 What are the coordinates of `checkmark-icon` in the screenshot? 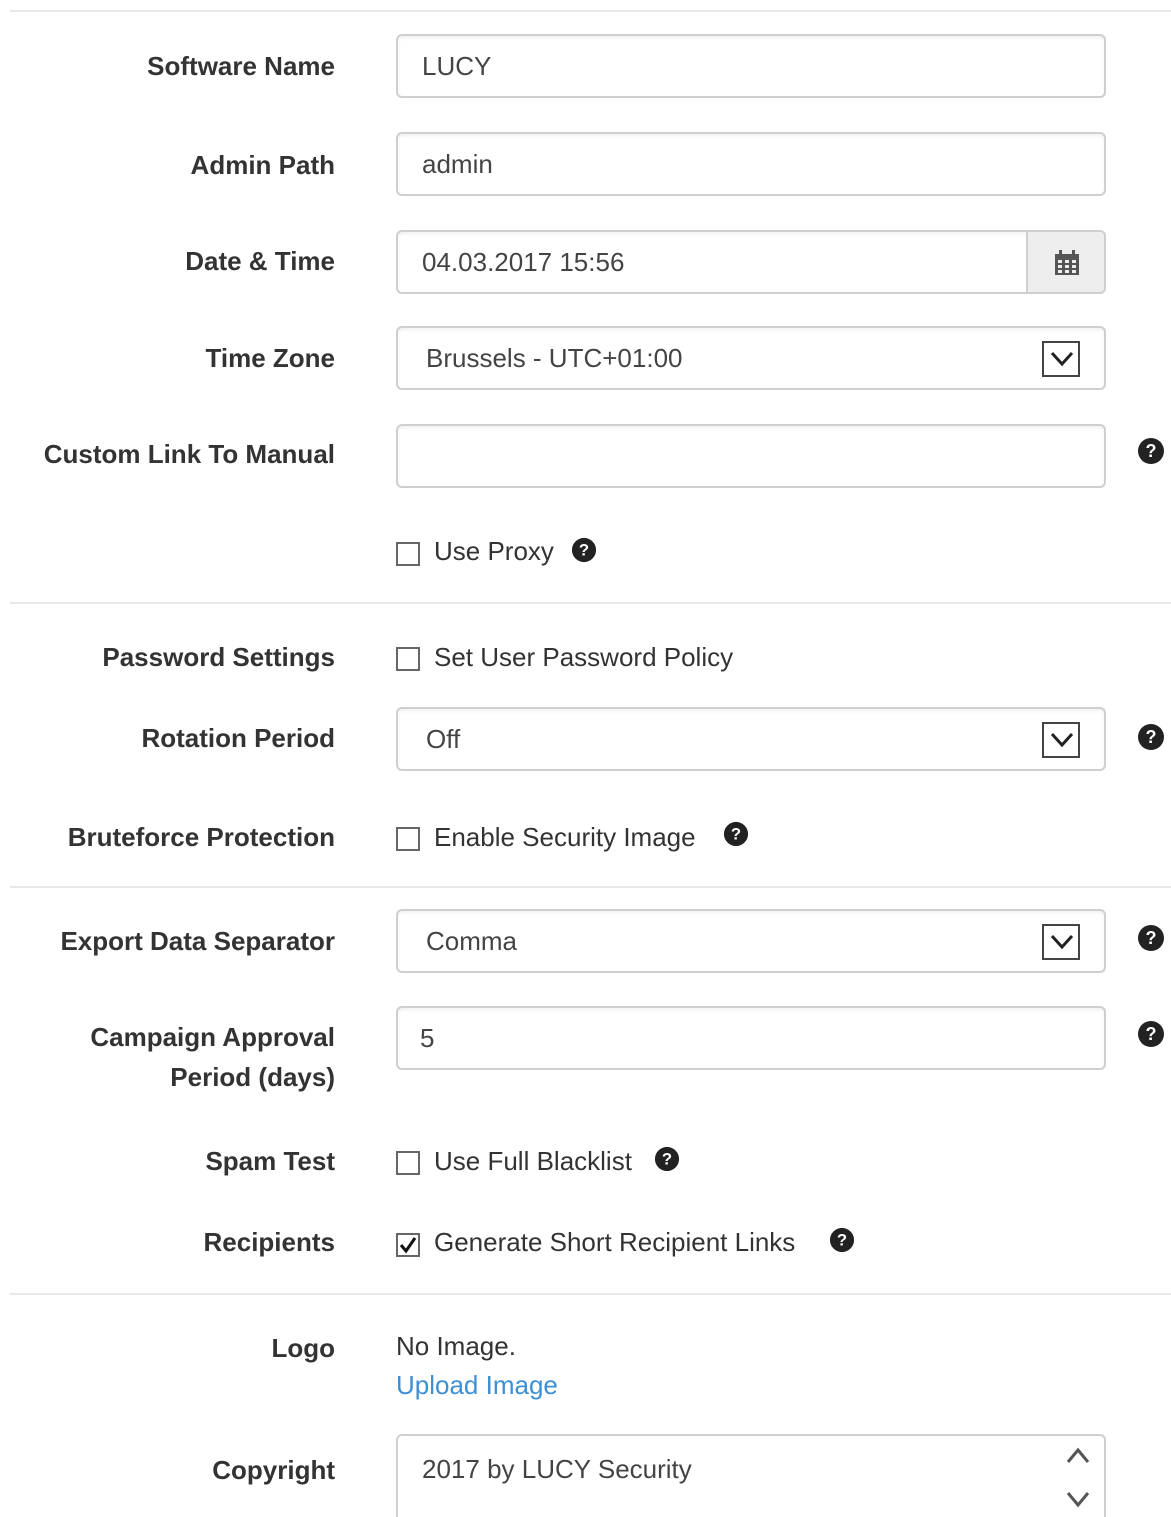 It's located at (408, 1245).